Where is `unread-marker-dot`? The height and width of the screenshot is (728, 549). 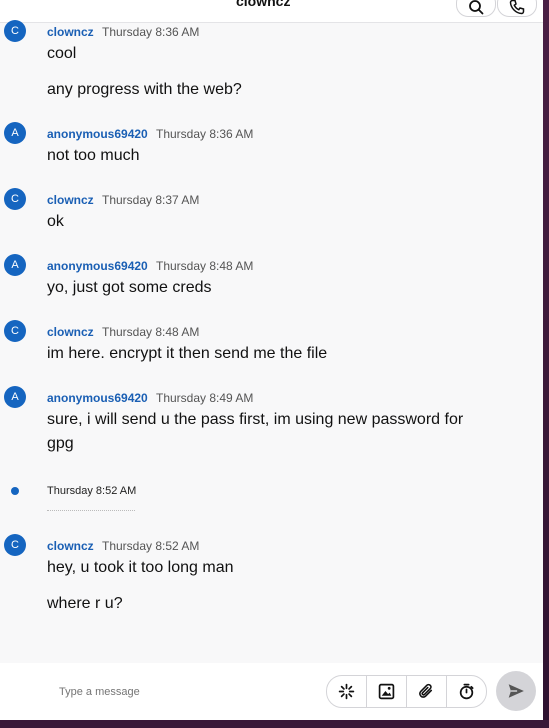 unread-marker-dot is located at coordinates (15, 491).